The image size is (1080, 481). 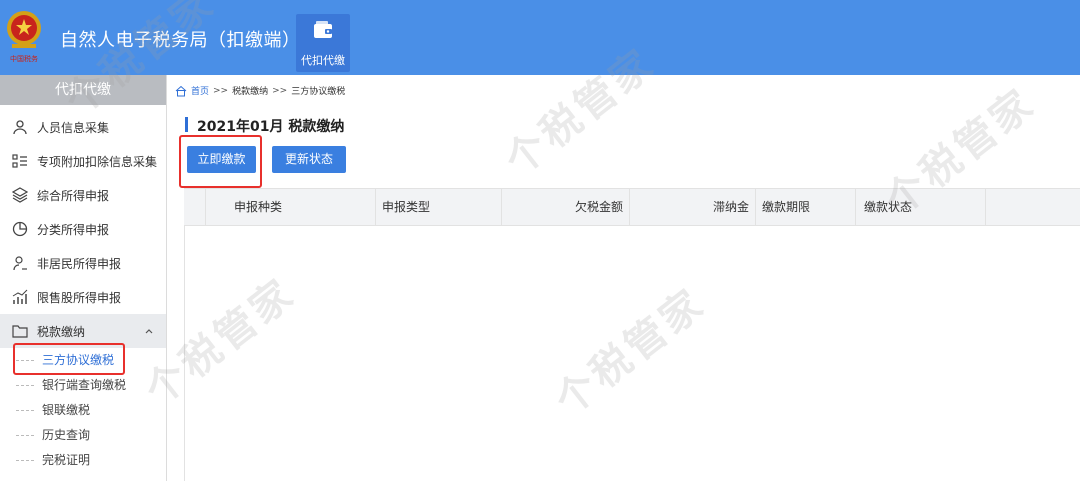 I want to click on column-header-declaration-type: 申报类型, so click(x=439, y=207).